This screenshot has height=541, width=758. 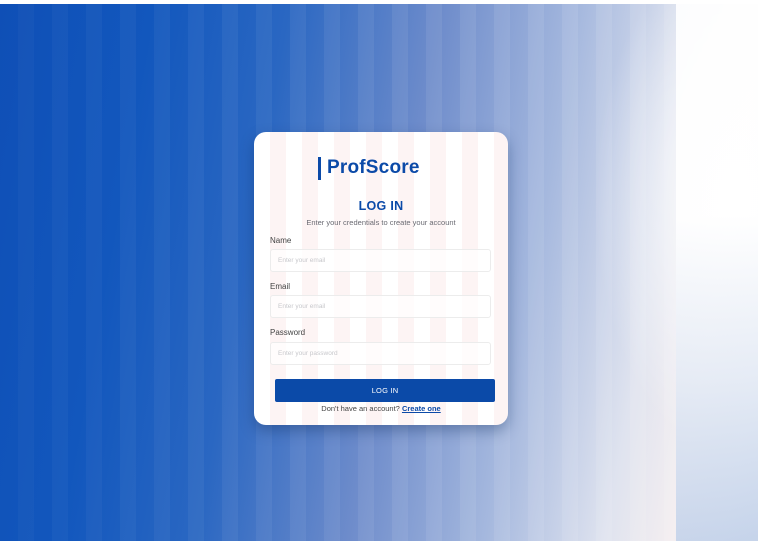 What do you see at coordinates (717, 270) in the screenshot?
I see `right-edge-fade` at bounding box center [717, 270].